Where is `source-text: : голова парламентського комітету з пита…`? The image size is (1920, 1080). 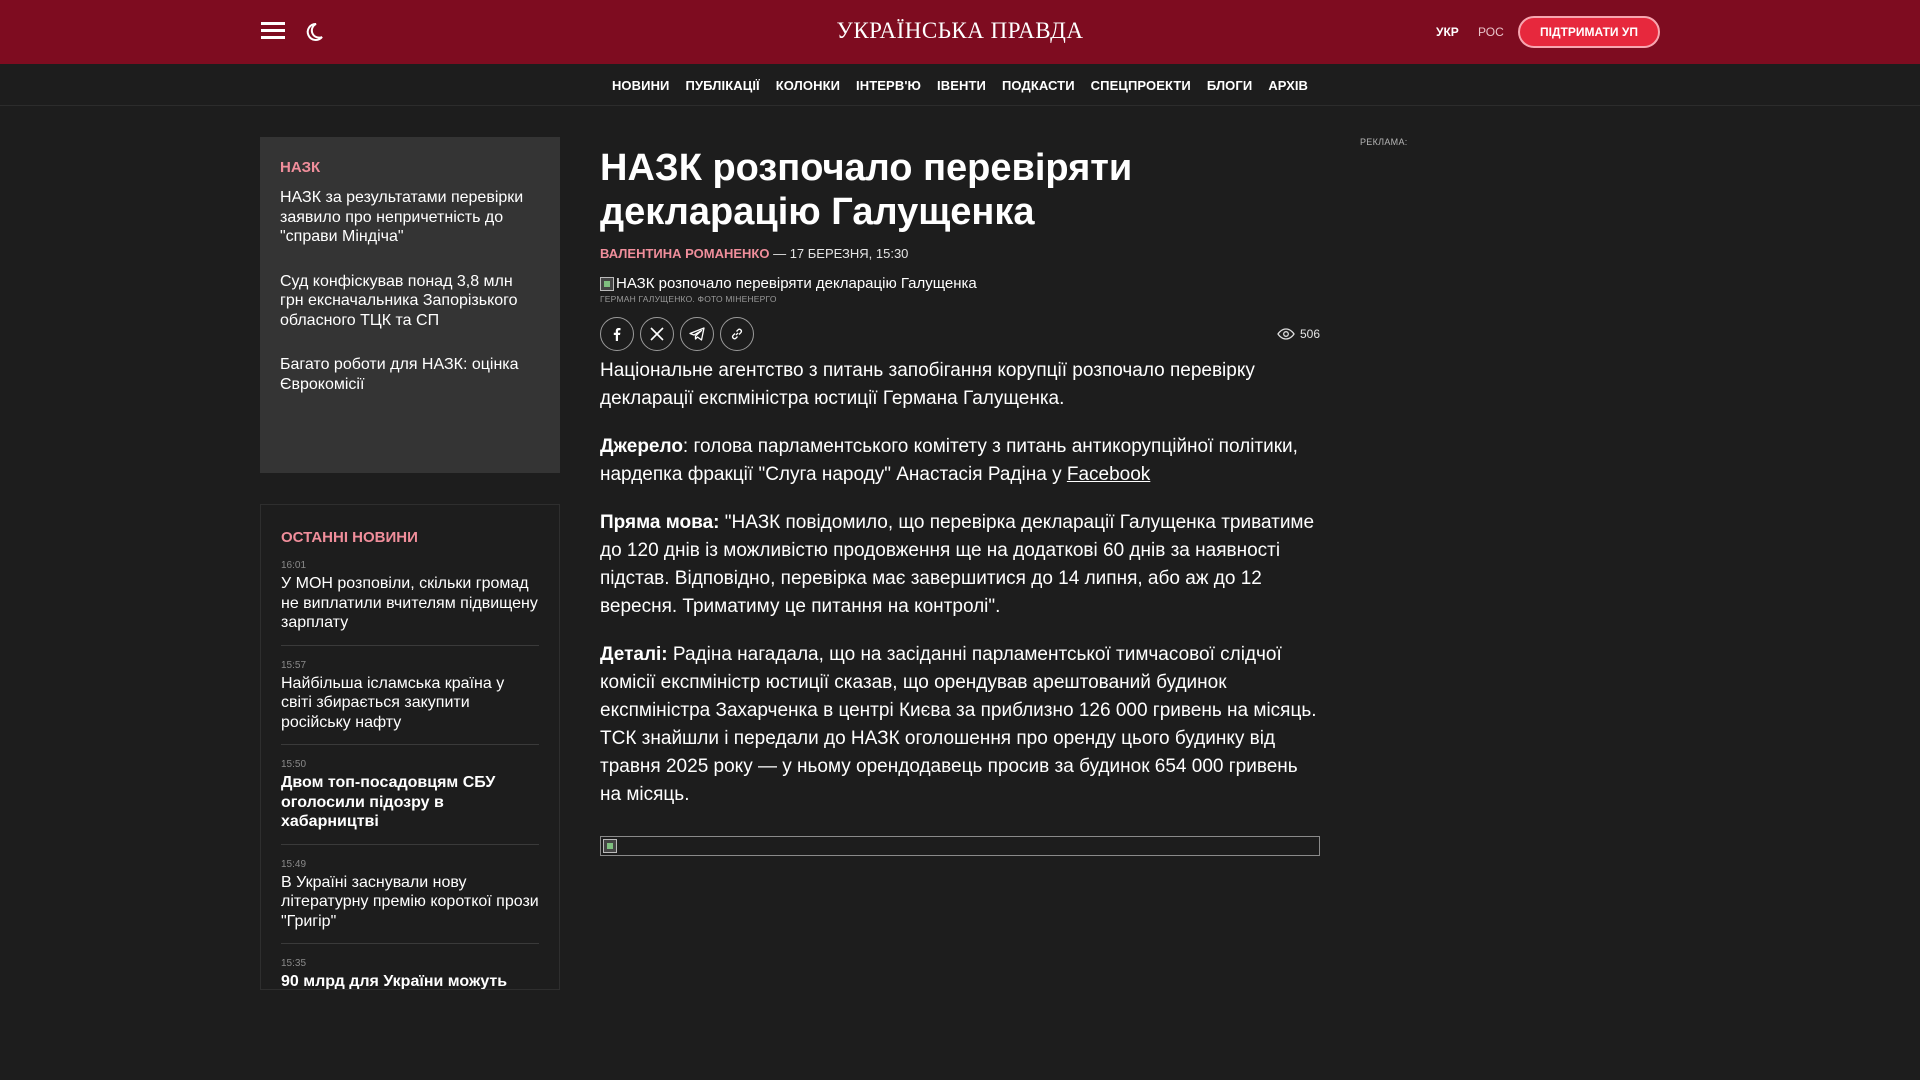 source-text: : голова парламентського комітету з пита… is located at coordinates (949, 460).